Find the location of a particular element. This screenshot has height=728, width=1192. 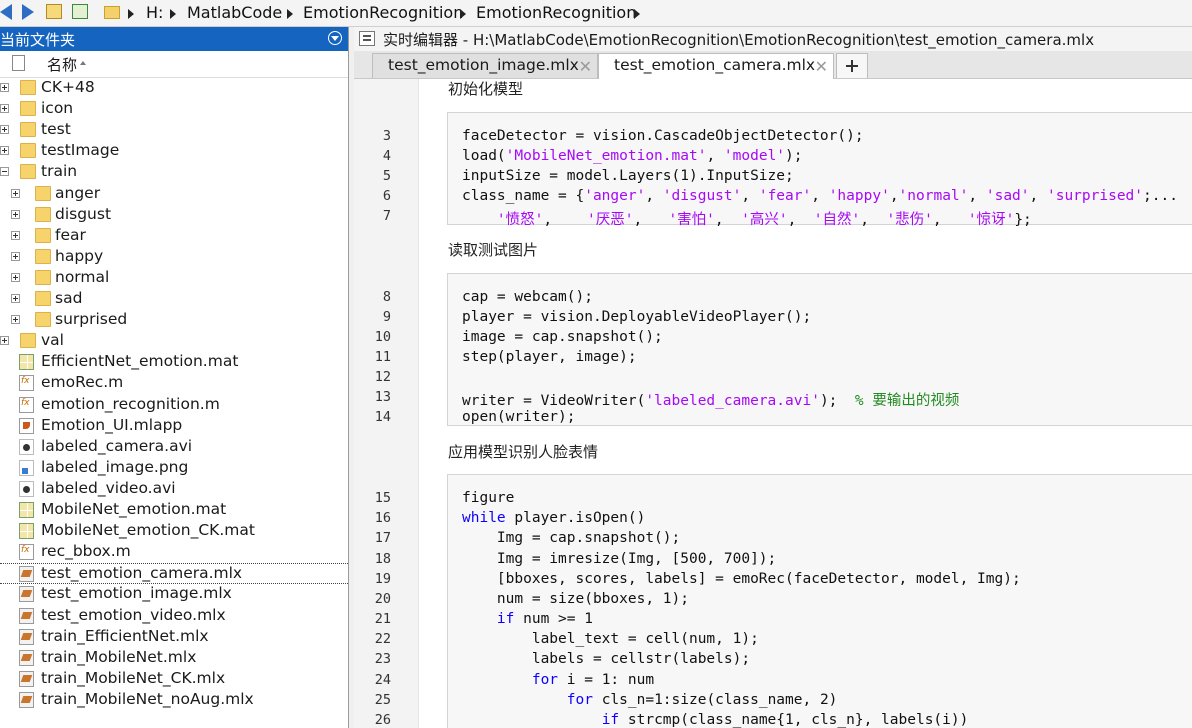

mlx-file-icon is located at coordinates (26, 574).